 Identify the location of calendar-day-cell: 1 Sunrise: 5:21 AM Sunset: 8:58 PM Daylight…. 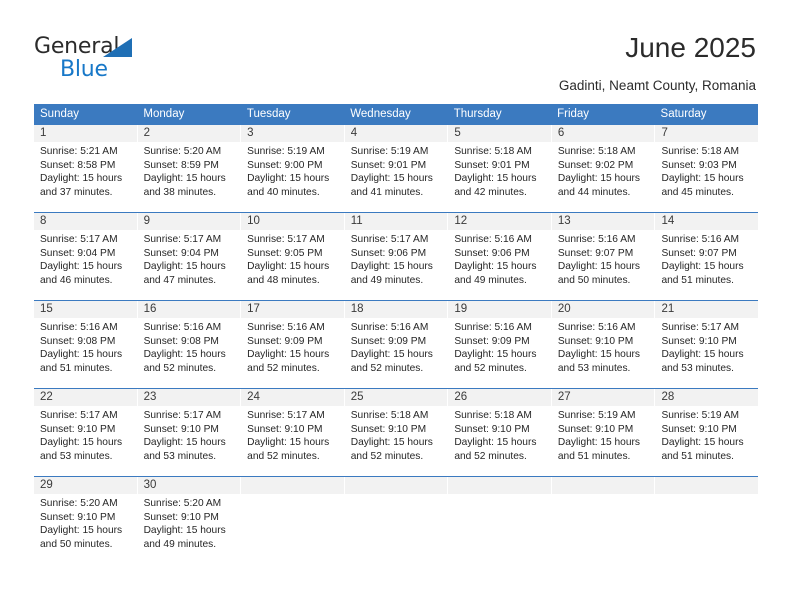
(86, 168).